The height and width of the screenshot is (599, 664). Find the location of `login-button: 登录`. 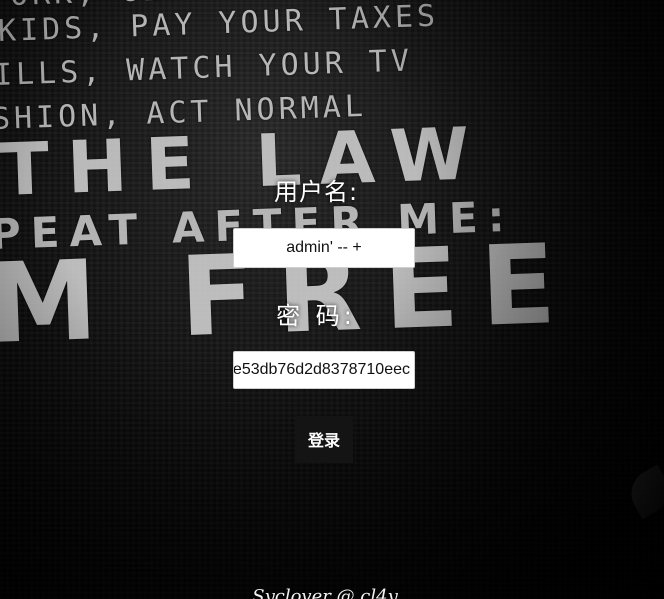

login-button: 登录 is located at coordinates (324, 439).